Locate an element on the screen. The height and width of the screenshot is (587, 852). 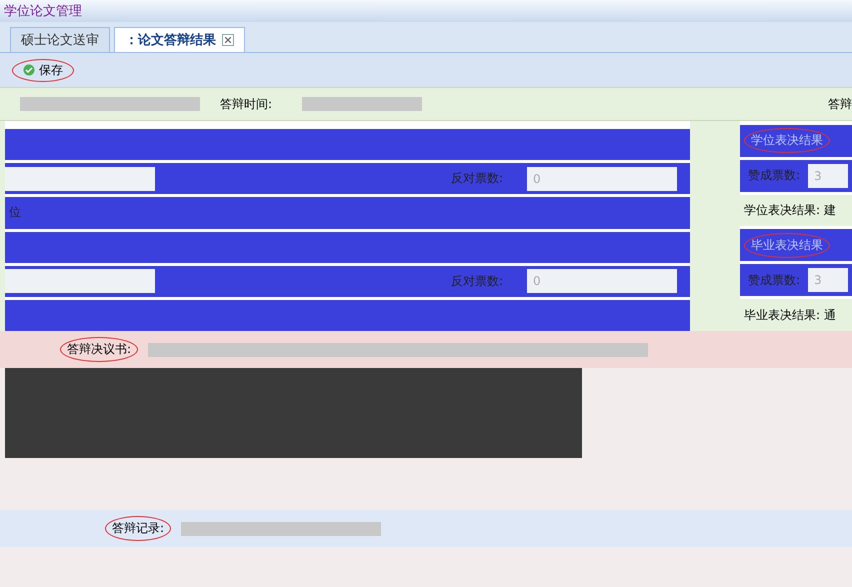
section-heading: 学位表决结果 is located at coordinates (787, 141).